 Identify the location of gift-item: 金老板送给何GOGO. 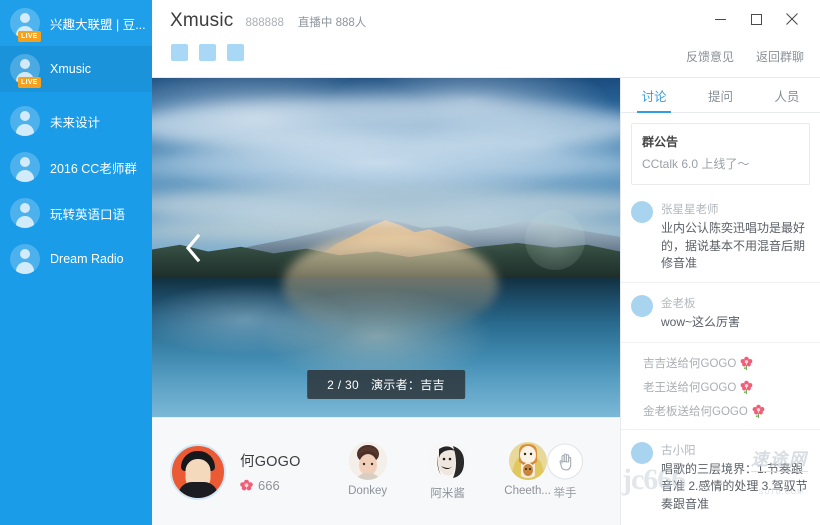
(720, 411).